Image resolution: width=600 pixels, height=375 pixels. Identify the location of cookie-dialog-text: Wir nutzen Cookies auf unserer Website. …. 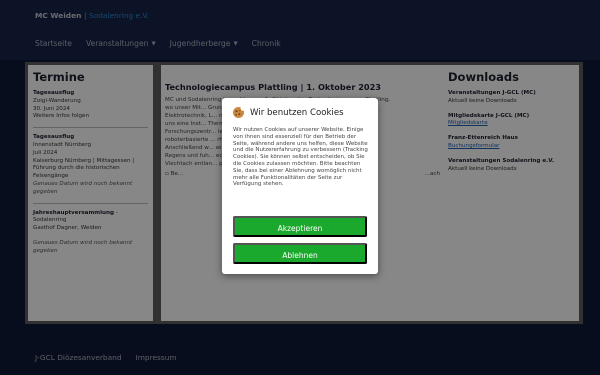
(300, 157).